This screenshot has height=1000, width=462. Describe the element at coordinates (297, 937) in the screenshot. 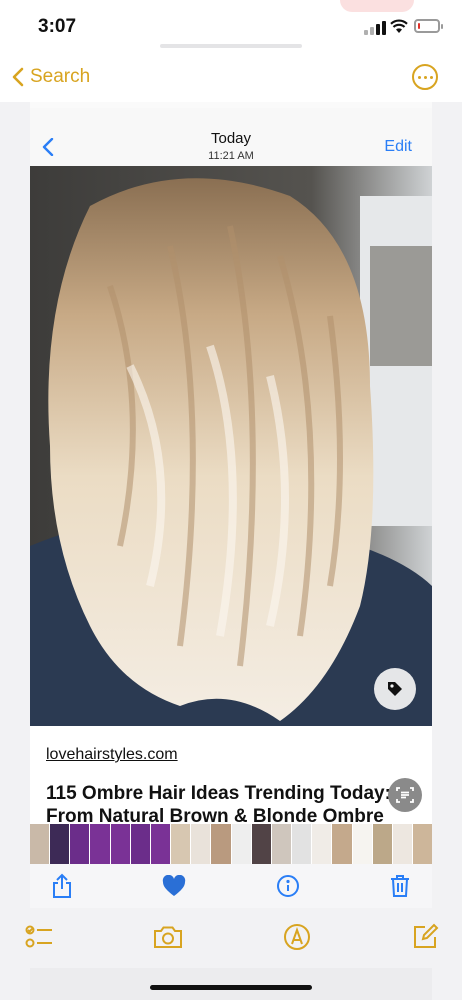

I see `markup-icon` at that location.